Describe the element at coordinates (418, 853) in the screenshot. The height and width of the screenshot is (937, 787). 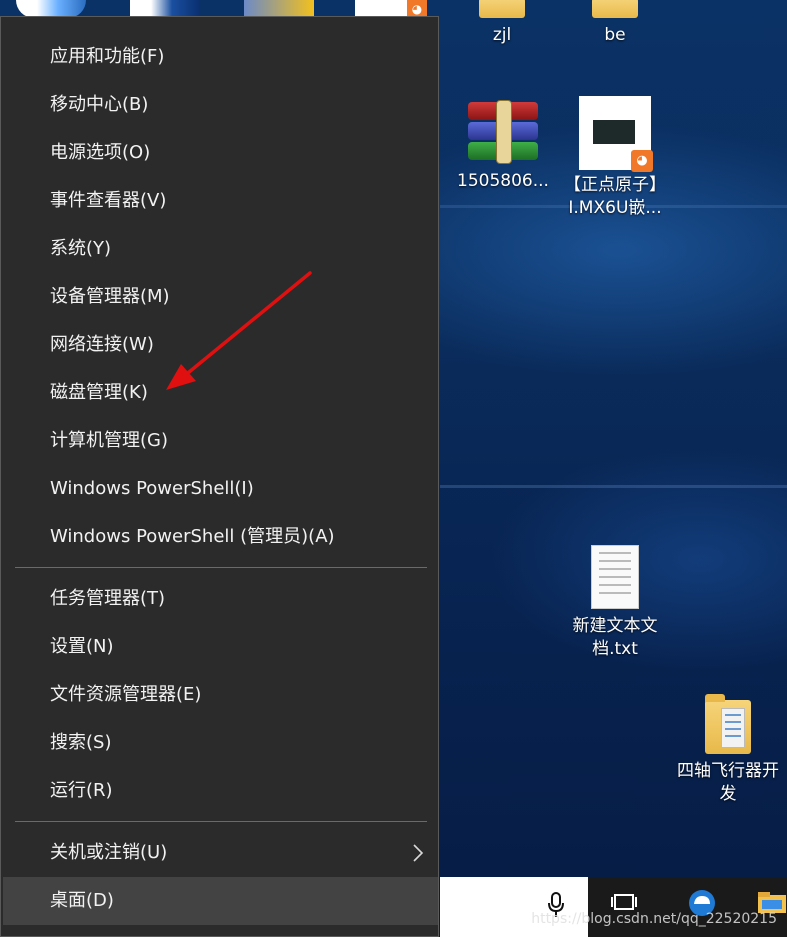
I see `chevron-right-icon` at that location.